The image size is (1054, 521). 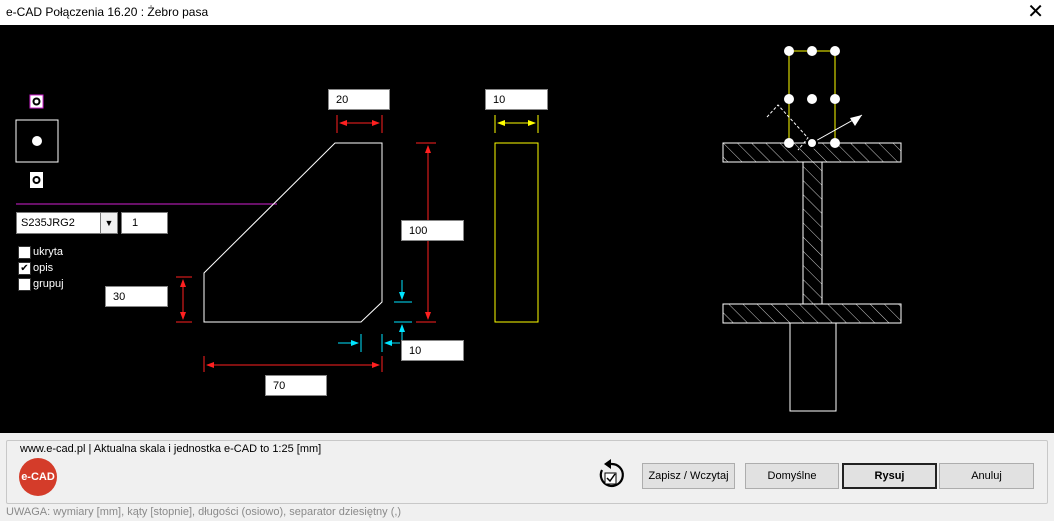 I want to click on chamfer-input: 10, so click(x=432, y=350).